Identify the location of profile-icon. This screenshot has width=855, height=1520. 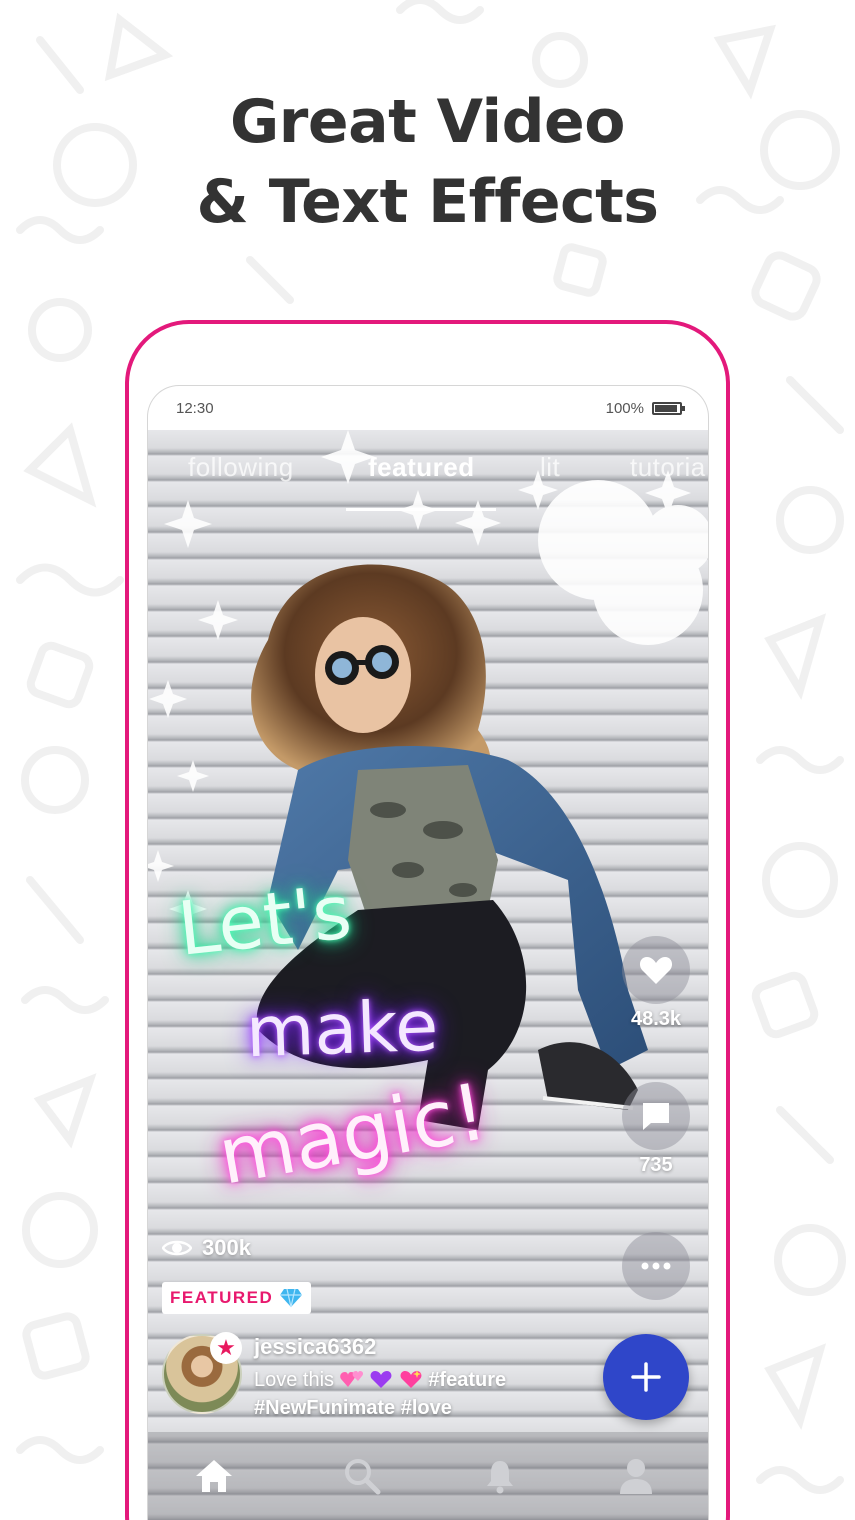
(636, 1476).